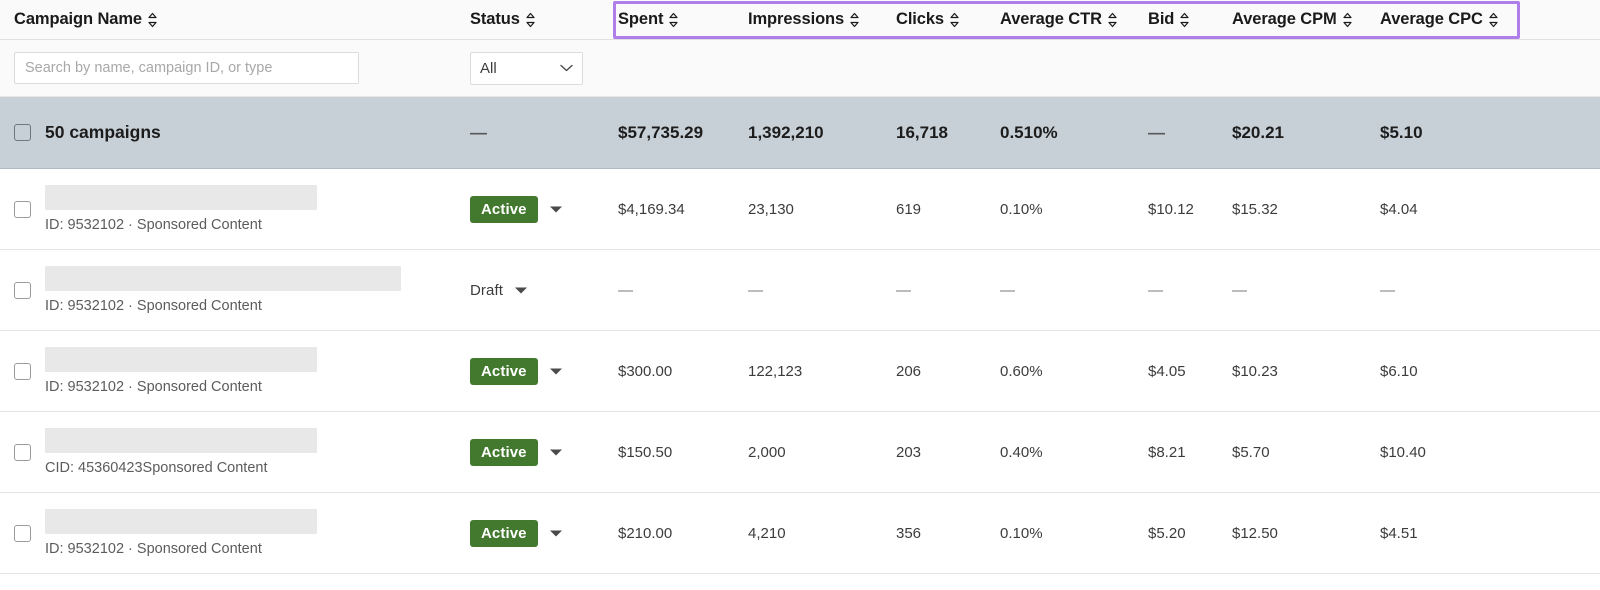 This screenshot has height=590, width=1600. What do you see at coordinates (625, 290) in the screenshot?
I see `spent-value: —` at bounding box center [625, 290].